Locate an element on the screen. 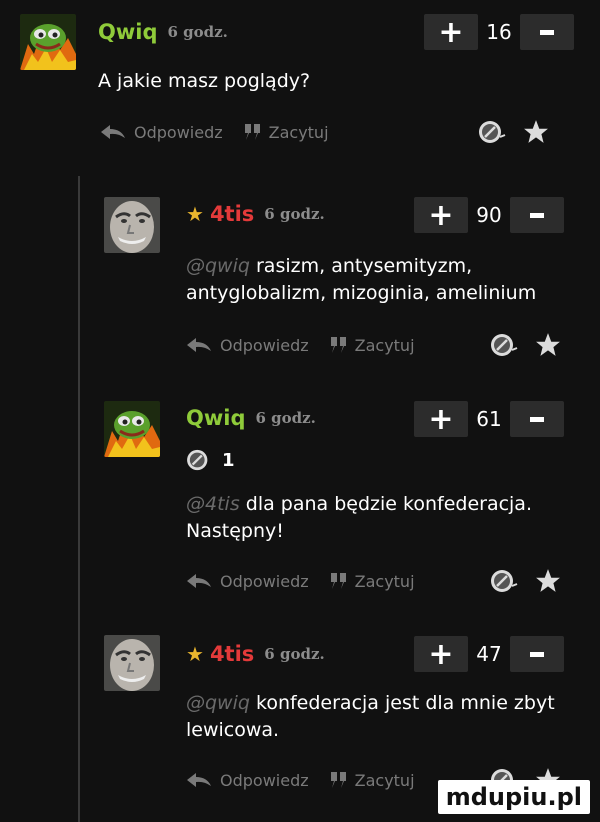 The height and width of the screenshot is (822, 600). reaction-count: 1 is located at coordinates (228, 460).